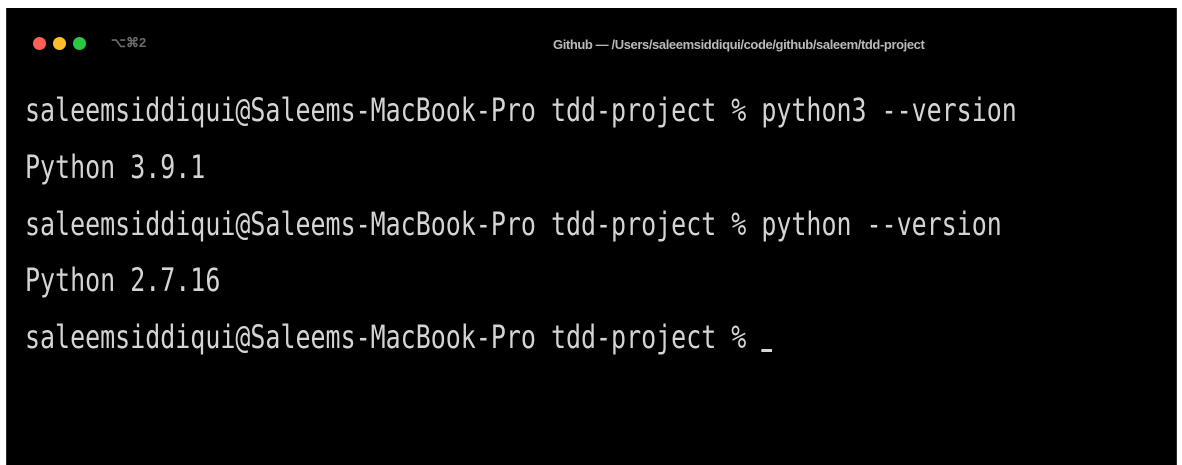 This screenshot has width=1182, height=465. I want to click on close-button, so click(39, 43).